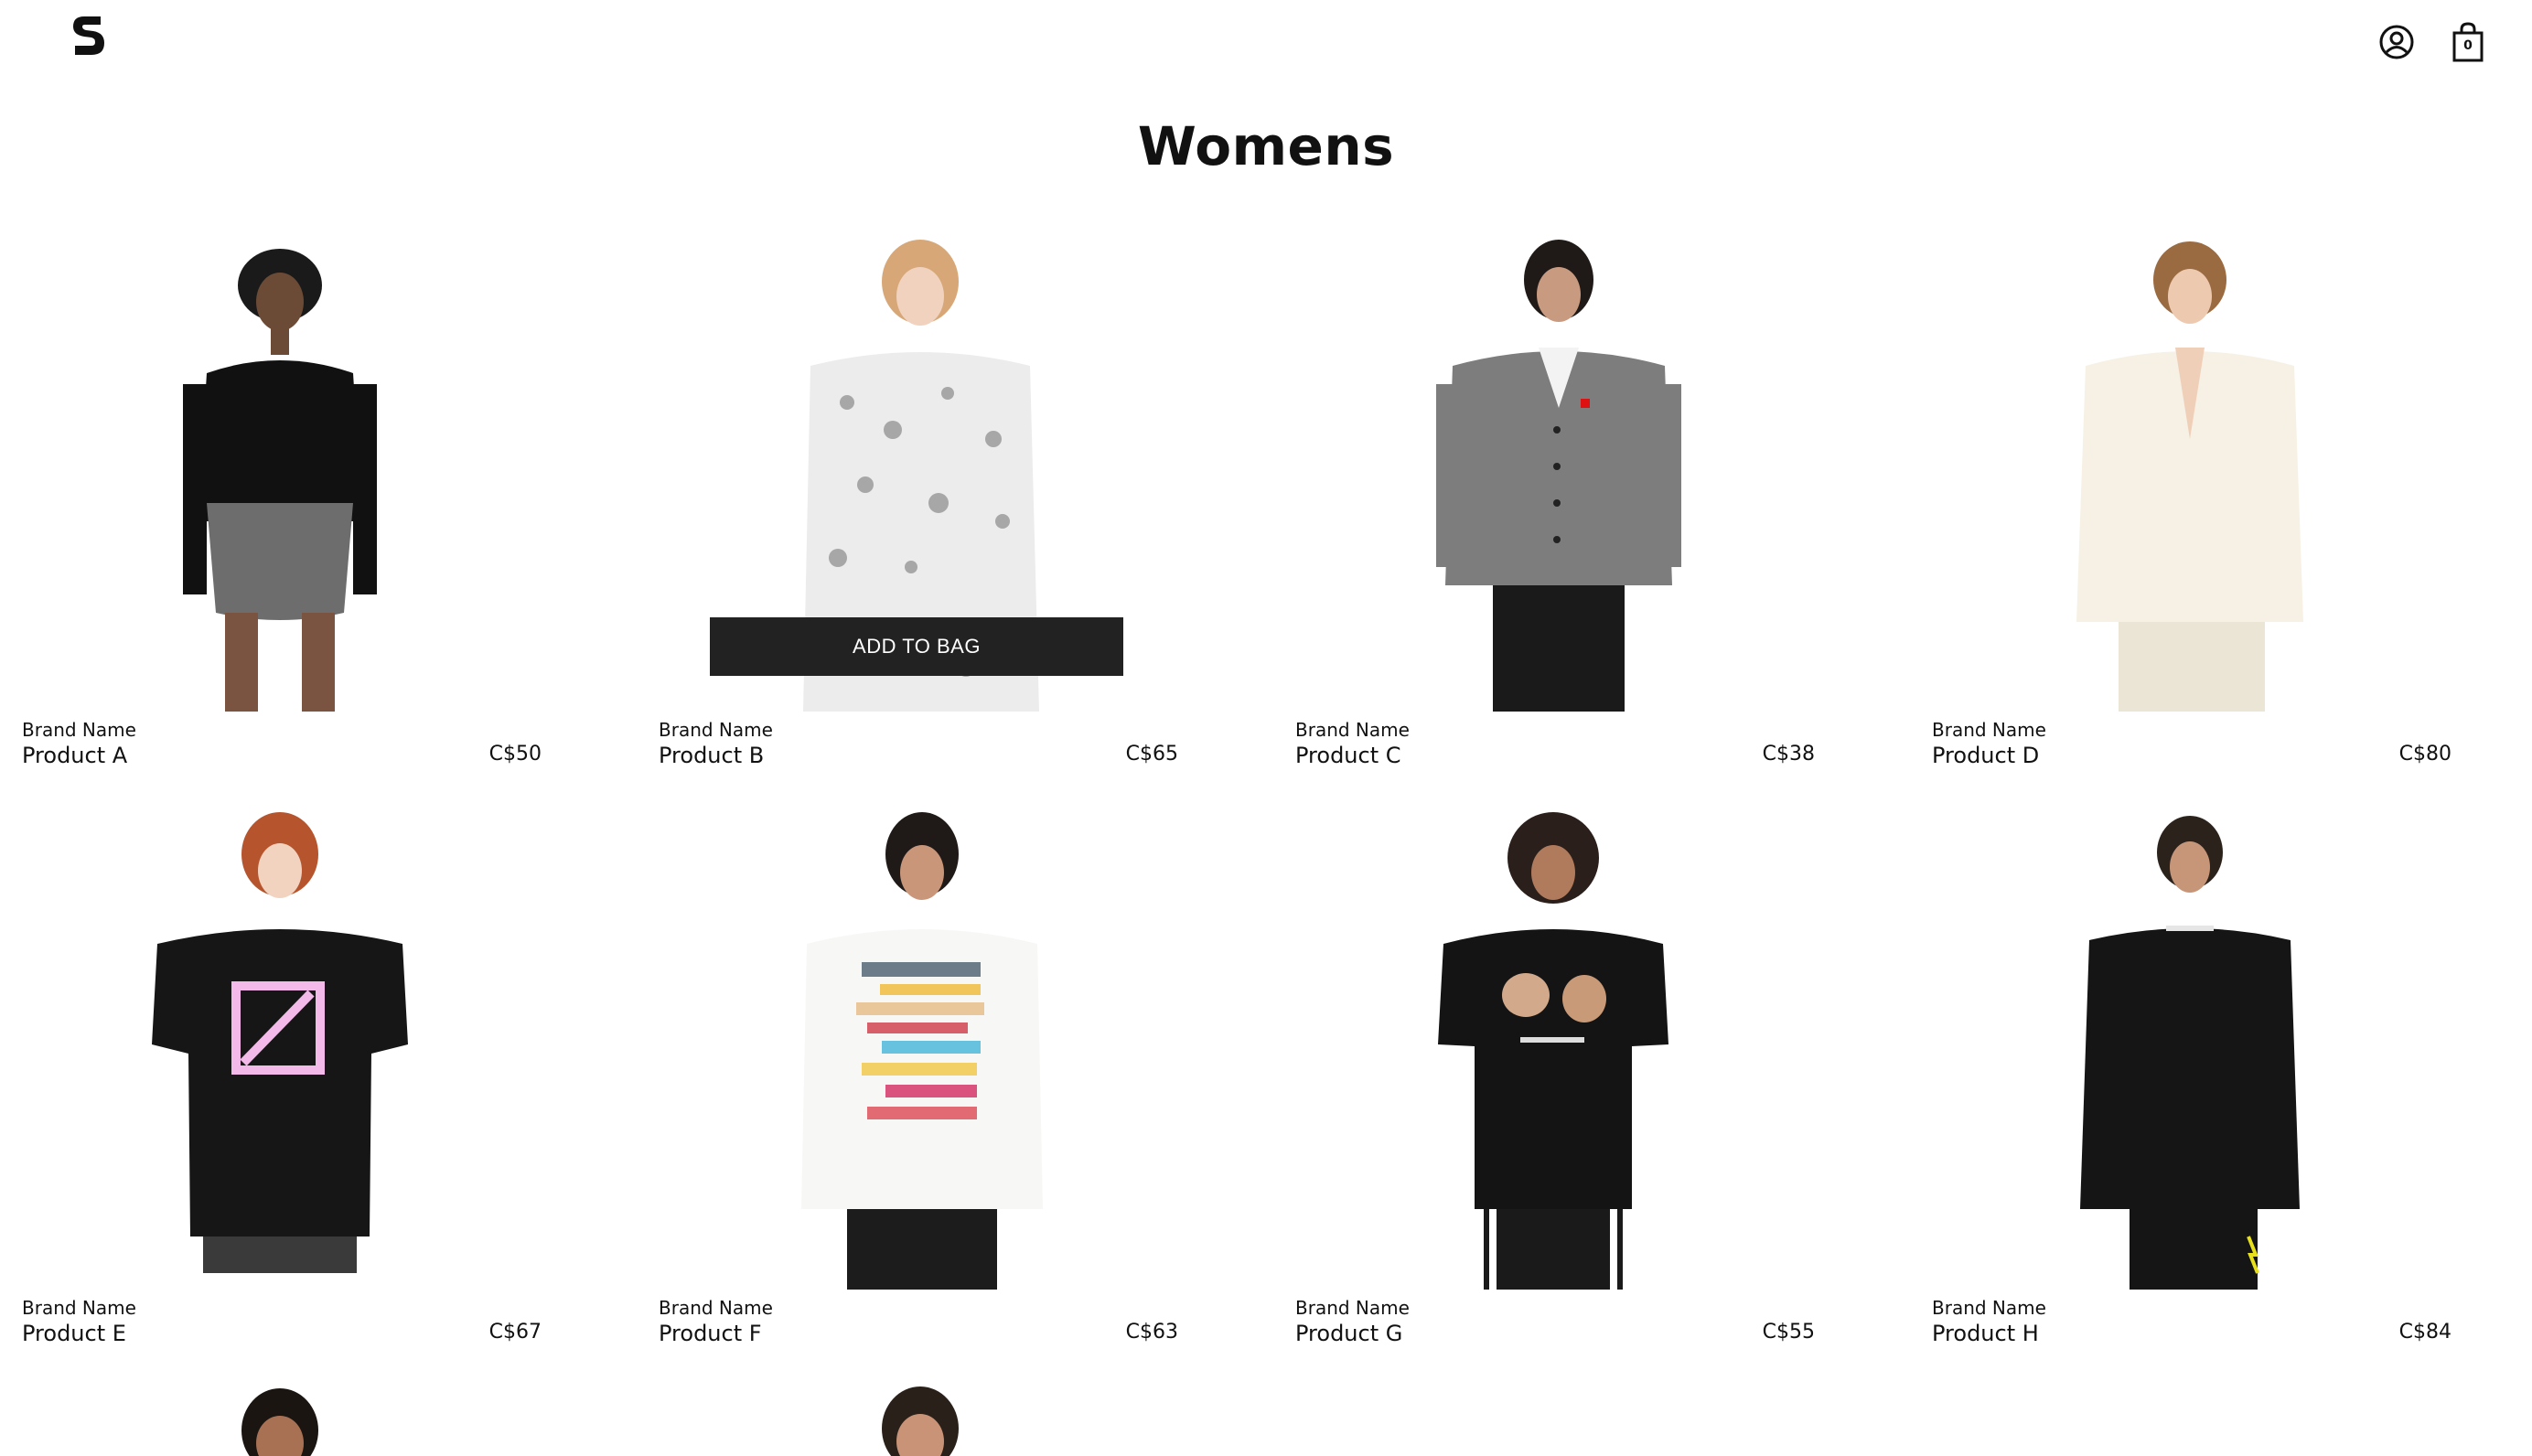 The image size is (2532, 1456). What do you see at coordinates (1348, 755) in the screenshot?
I see `product-name: Product C` at bounding box center [1348, 755].